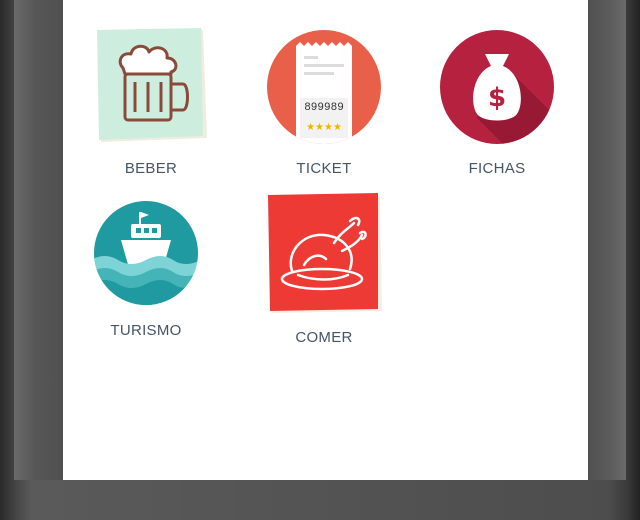 Image resolution: width=640 pixels, height=520 pixels. Describe the element at coordinates (497, 168) in the screenshot. I see `app-label-fichas: FICHAS` at that location.